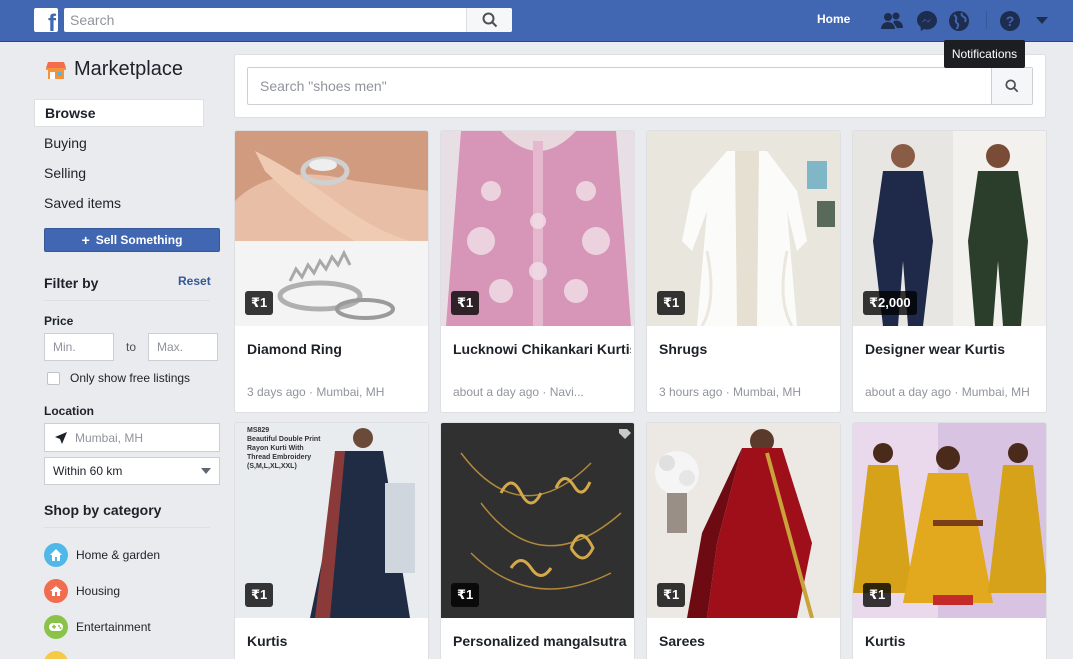 The width and height of the screenshot is (1073, 659). What do you see at coordinates (892, 21) in the screenshot?
I see `friend-requests-icon` at bounding box center [892, 21].